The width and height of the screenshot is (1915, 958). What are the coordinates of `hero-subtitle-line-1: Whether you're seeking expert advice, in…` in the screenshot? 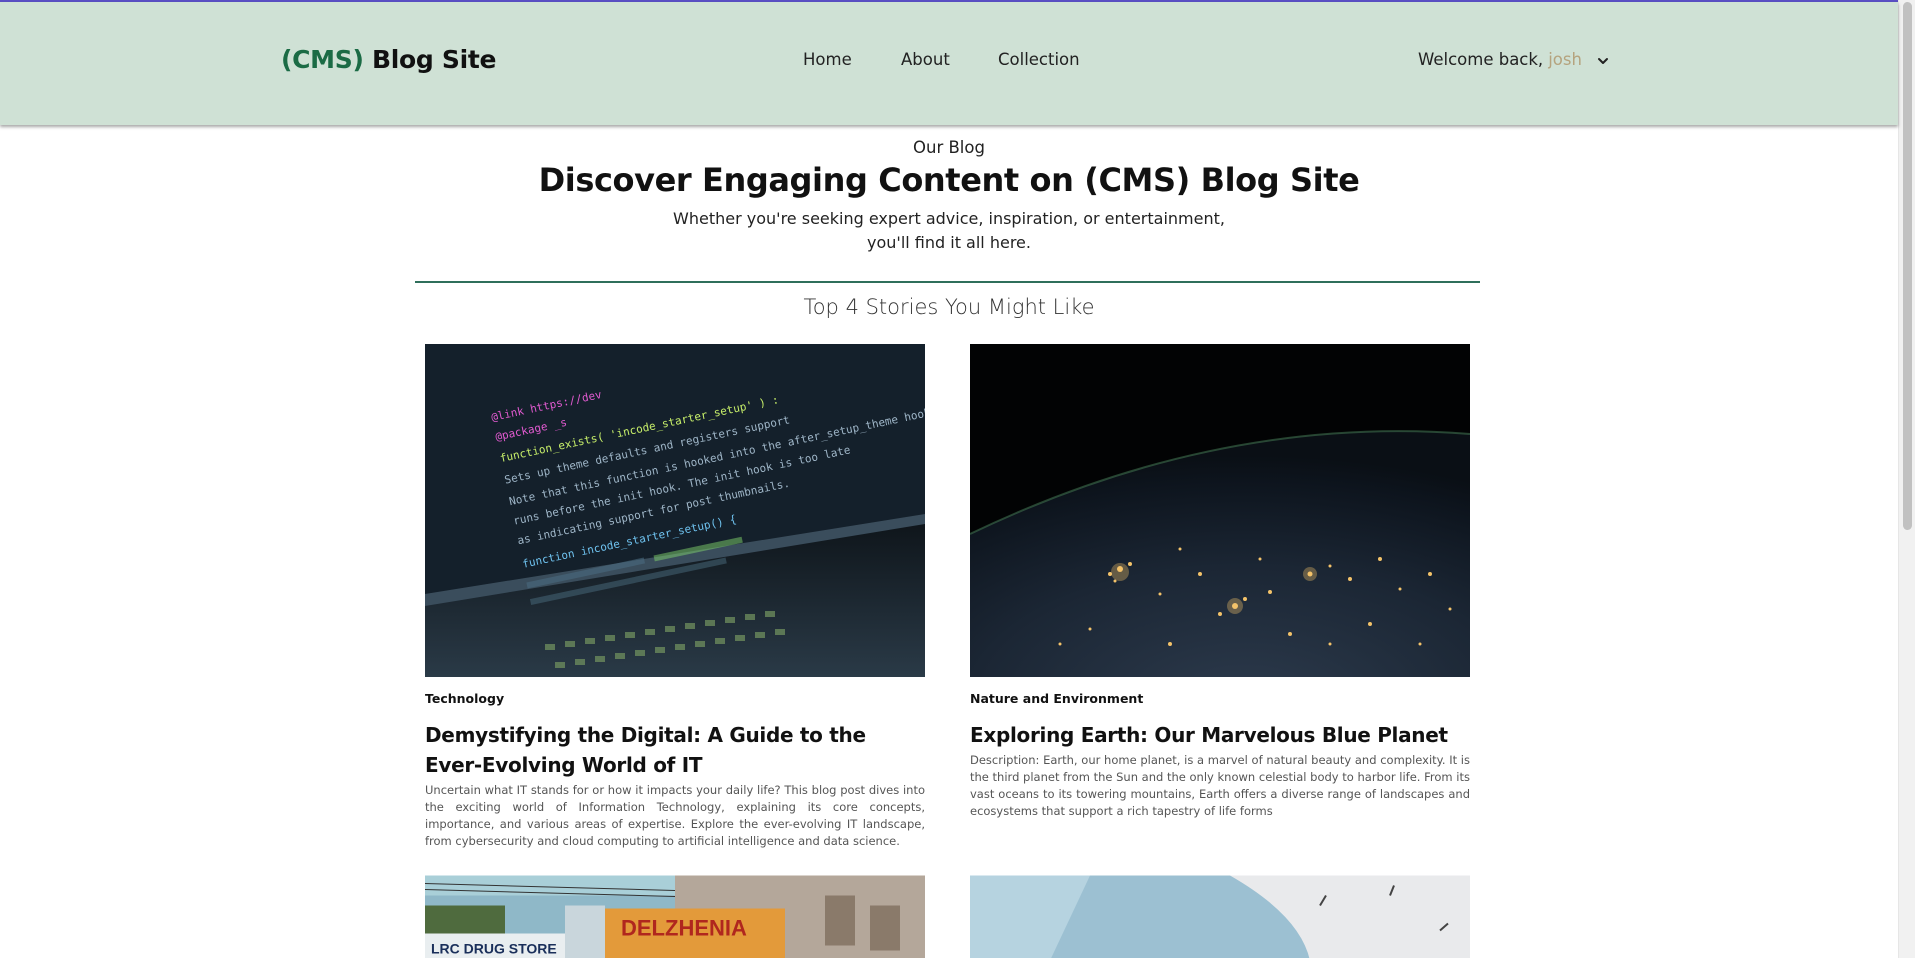 It's located at (949, 218).